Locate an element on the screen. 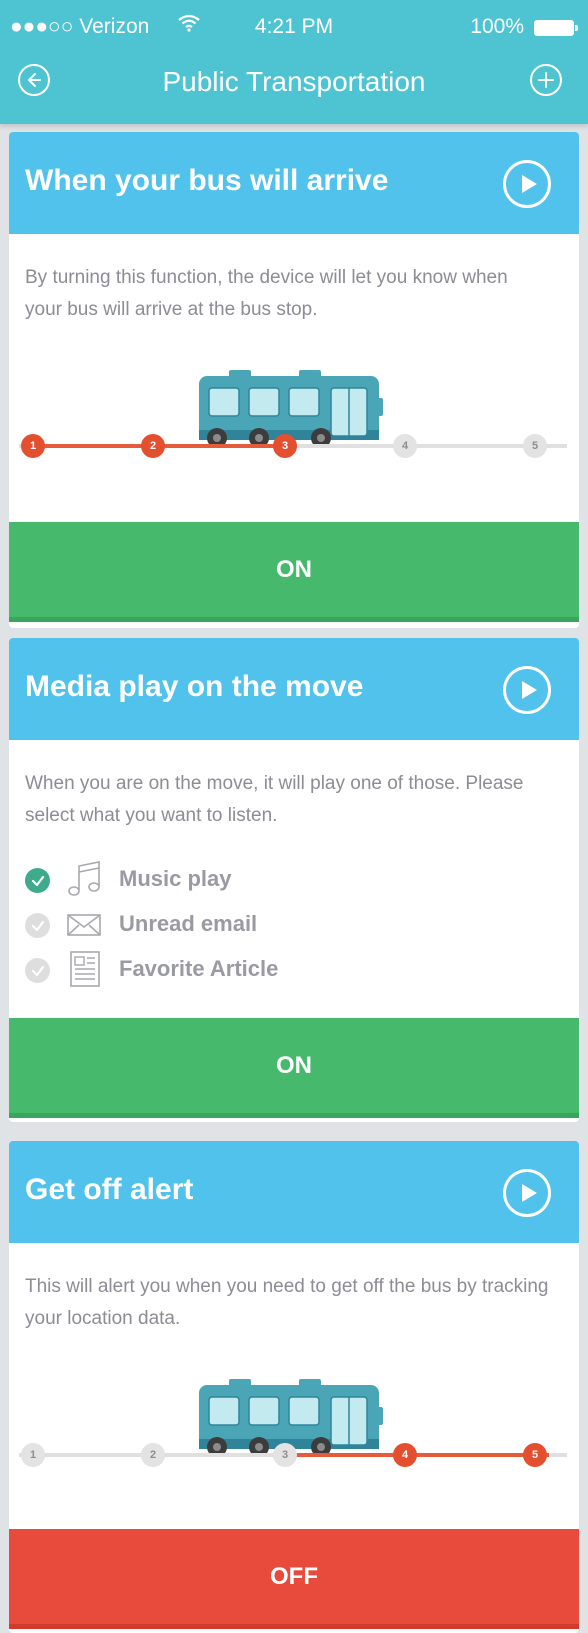  card-header: When your bus will arrive is located at coordinates (294, 183).